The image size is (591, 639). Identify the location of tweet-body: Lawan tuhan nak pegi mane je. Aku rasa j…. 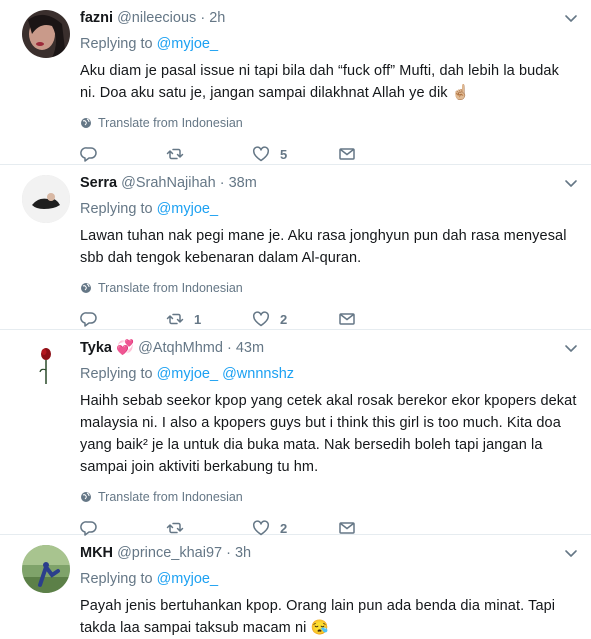
(323, 247).